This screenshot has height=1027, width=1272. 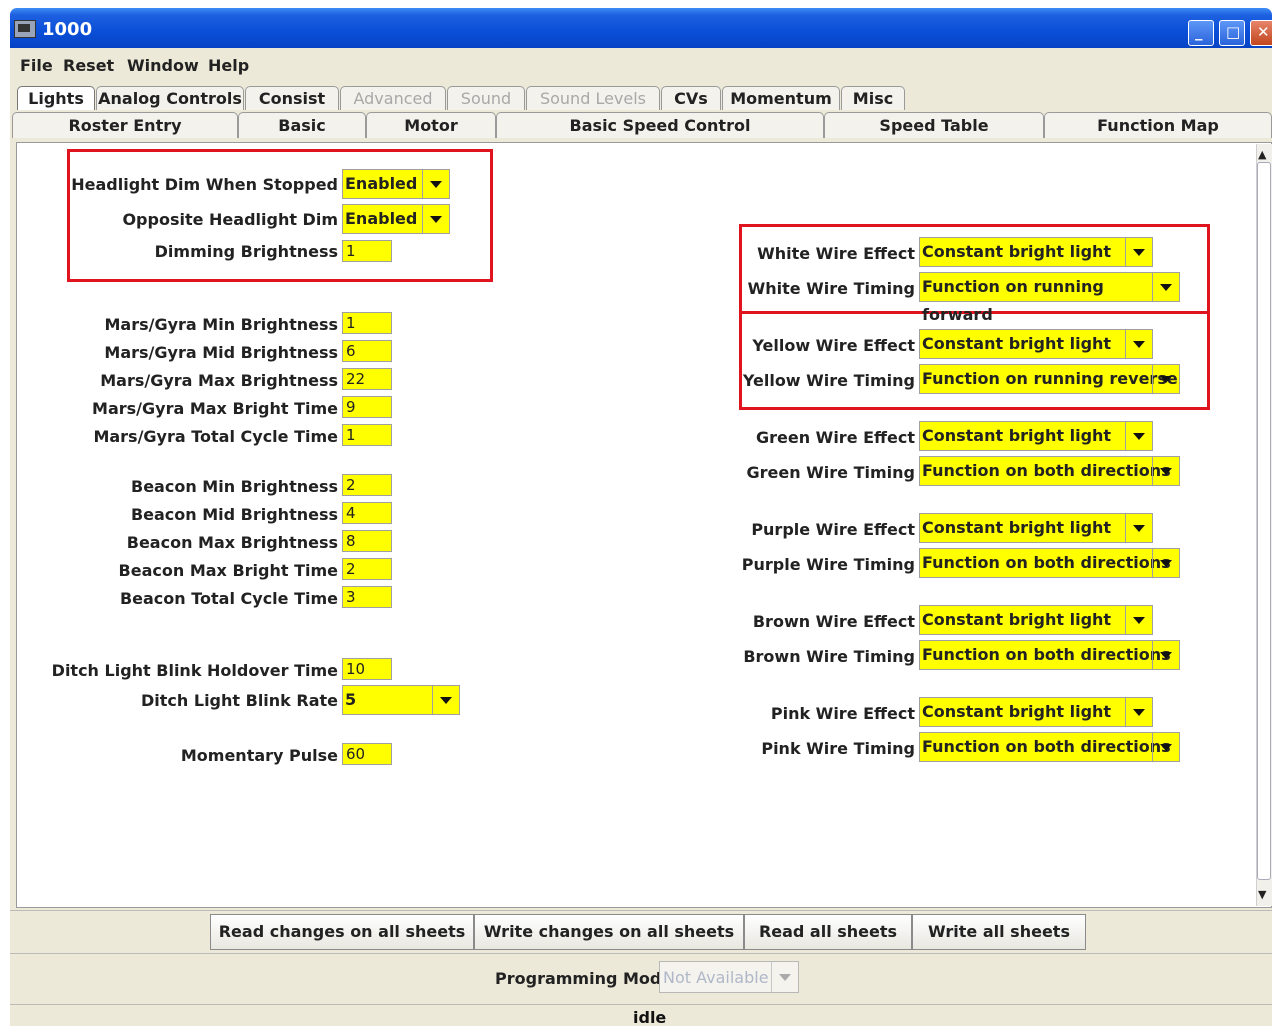 What do you see at coordinates (660, 125) in the screenshot?
I see `tab-basic-speed-control: Basic Speed Control` at bounding box center [660, 125].